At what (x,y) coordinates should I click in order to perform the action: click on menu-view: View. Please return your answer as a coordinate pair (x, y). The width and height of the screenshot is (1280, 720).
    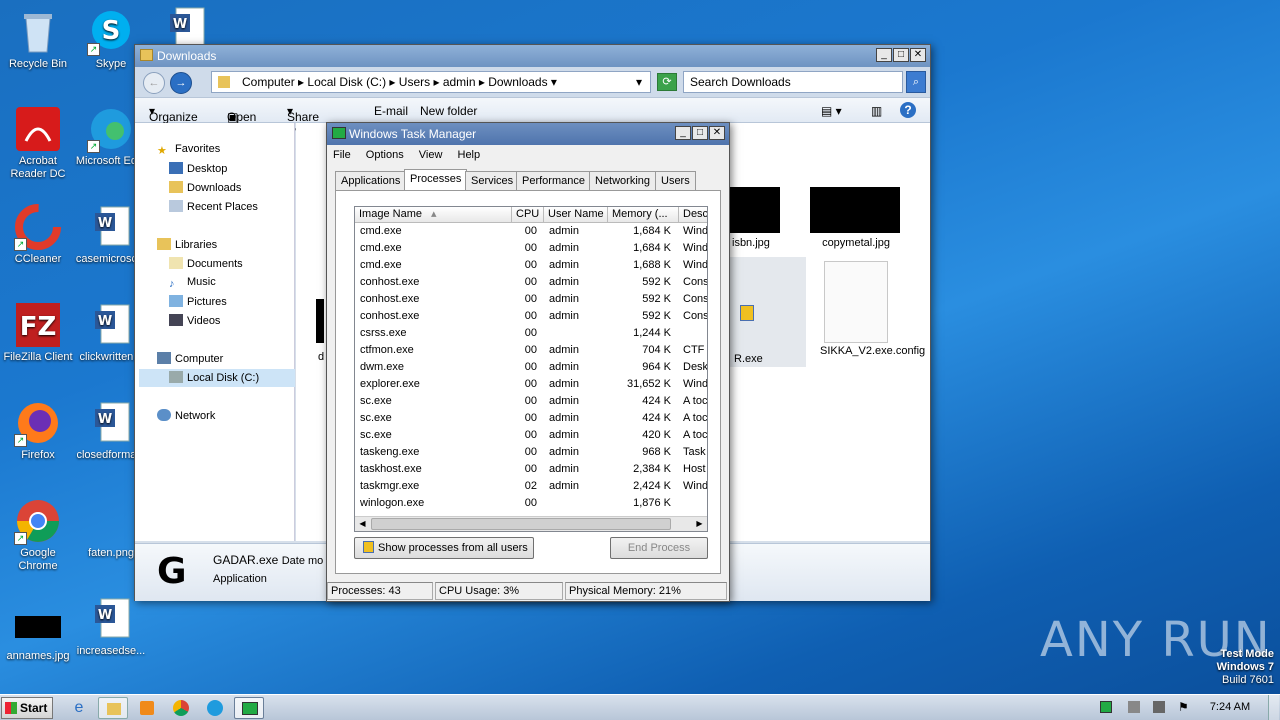
    Looking at the image, I should click on (431, 155).